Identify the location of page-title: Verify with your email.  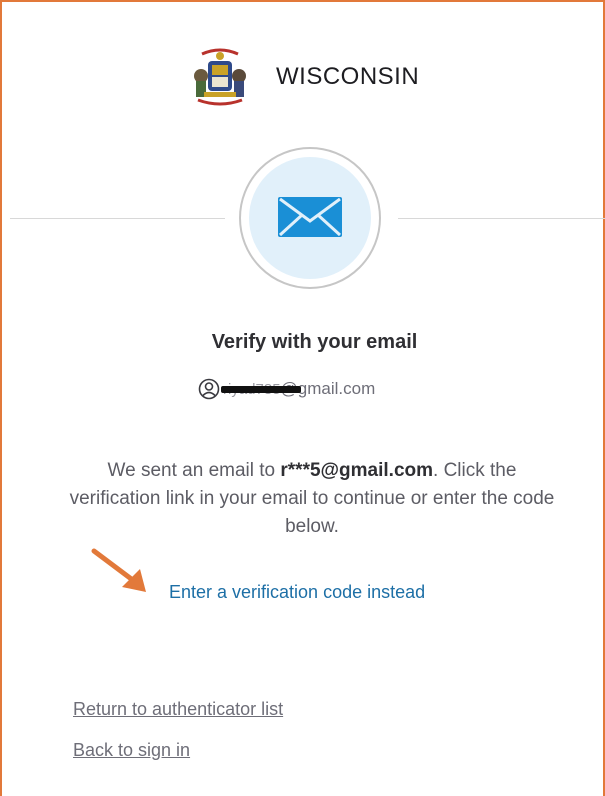
(314, 342).